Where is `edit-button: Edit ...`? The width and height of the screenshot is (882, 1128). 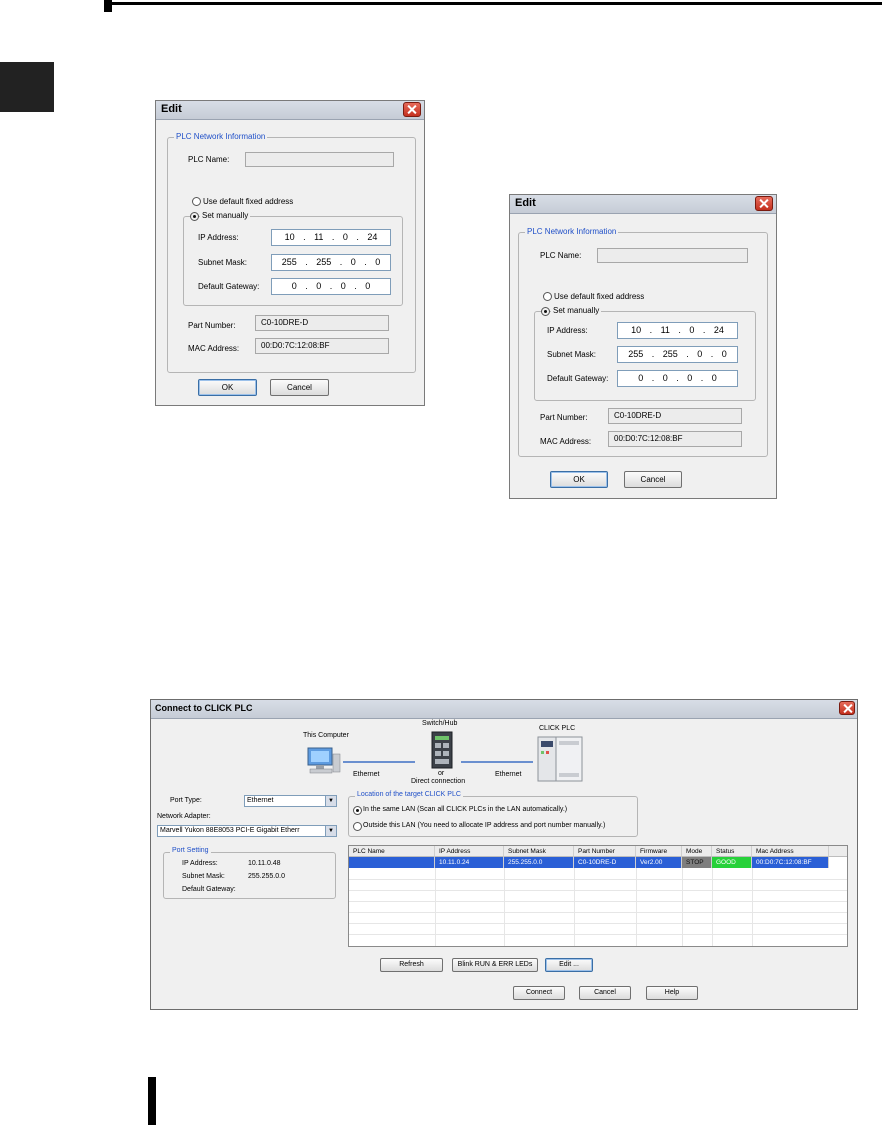 edit-button: Edit ... is located at coordinates (569, 965).